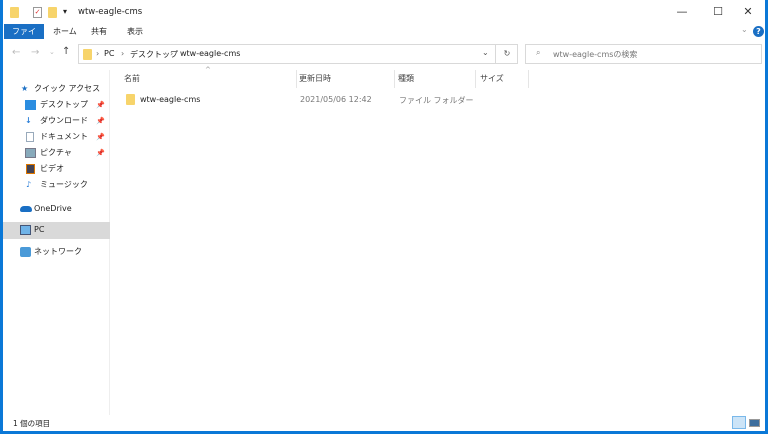 The image size is (768, 434). What do you see at coordinates (739, 422) in the screenshot?
I see `details-view-button` at bounding box center [739, 422].